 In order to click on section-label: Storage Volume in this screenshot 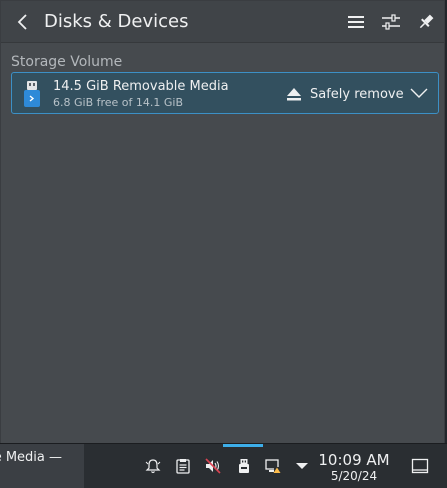, I will do `click(67, 62)`.